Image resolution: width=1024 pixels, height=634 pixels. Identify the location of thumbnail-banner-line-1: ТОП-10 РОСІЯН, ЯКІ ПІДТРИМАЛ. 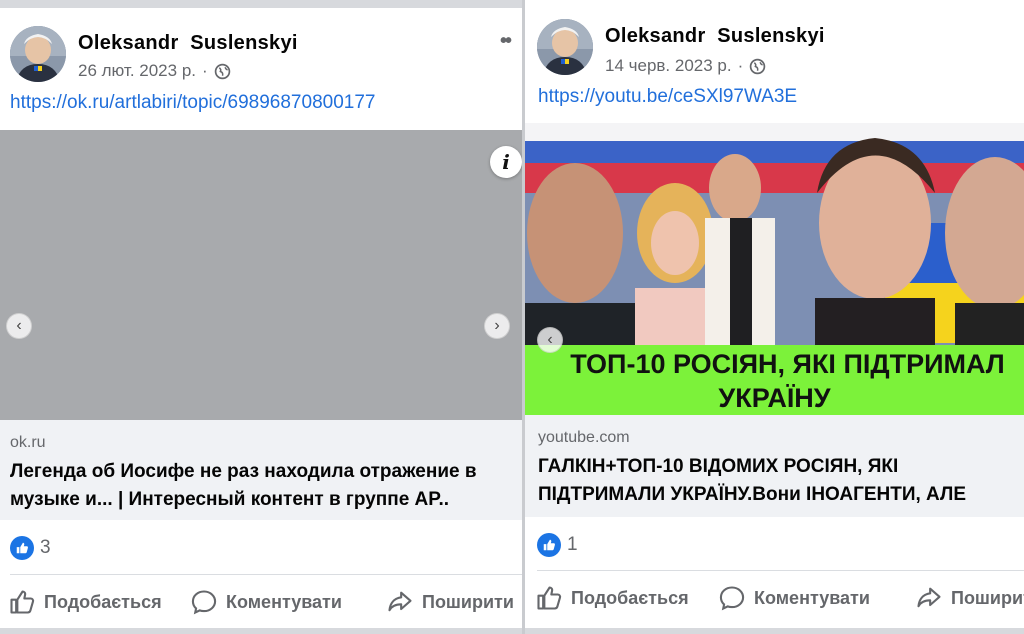
(787, 364).